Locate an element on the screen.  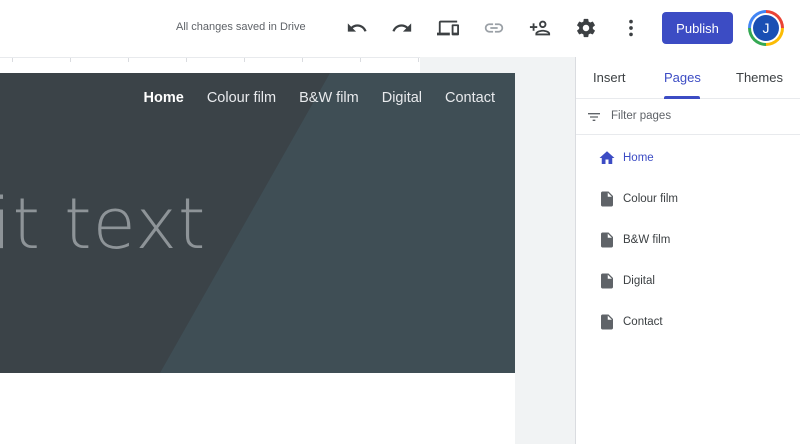
page-item-label: Contact is located at coordinates (643, 322).